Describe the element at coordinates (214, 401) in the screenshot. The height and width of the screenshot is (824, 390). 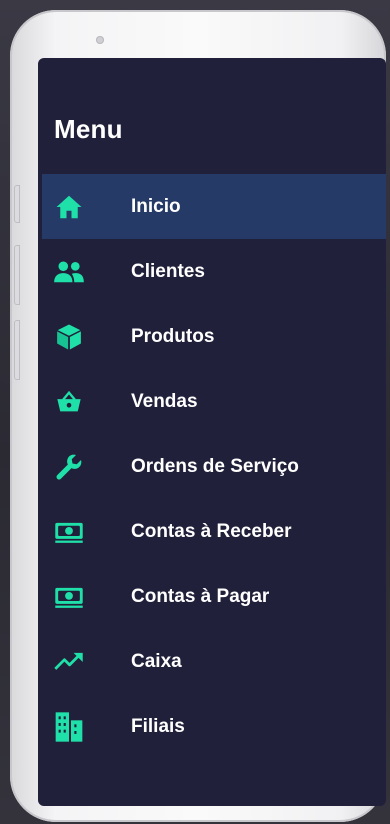
I see `menu-item-vendas: Vendas` at that location.